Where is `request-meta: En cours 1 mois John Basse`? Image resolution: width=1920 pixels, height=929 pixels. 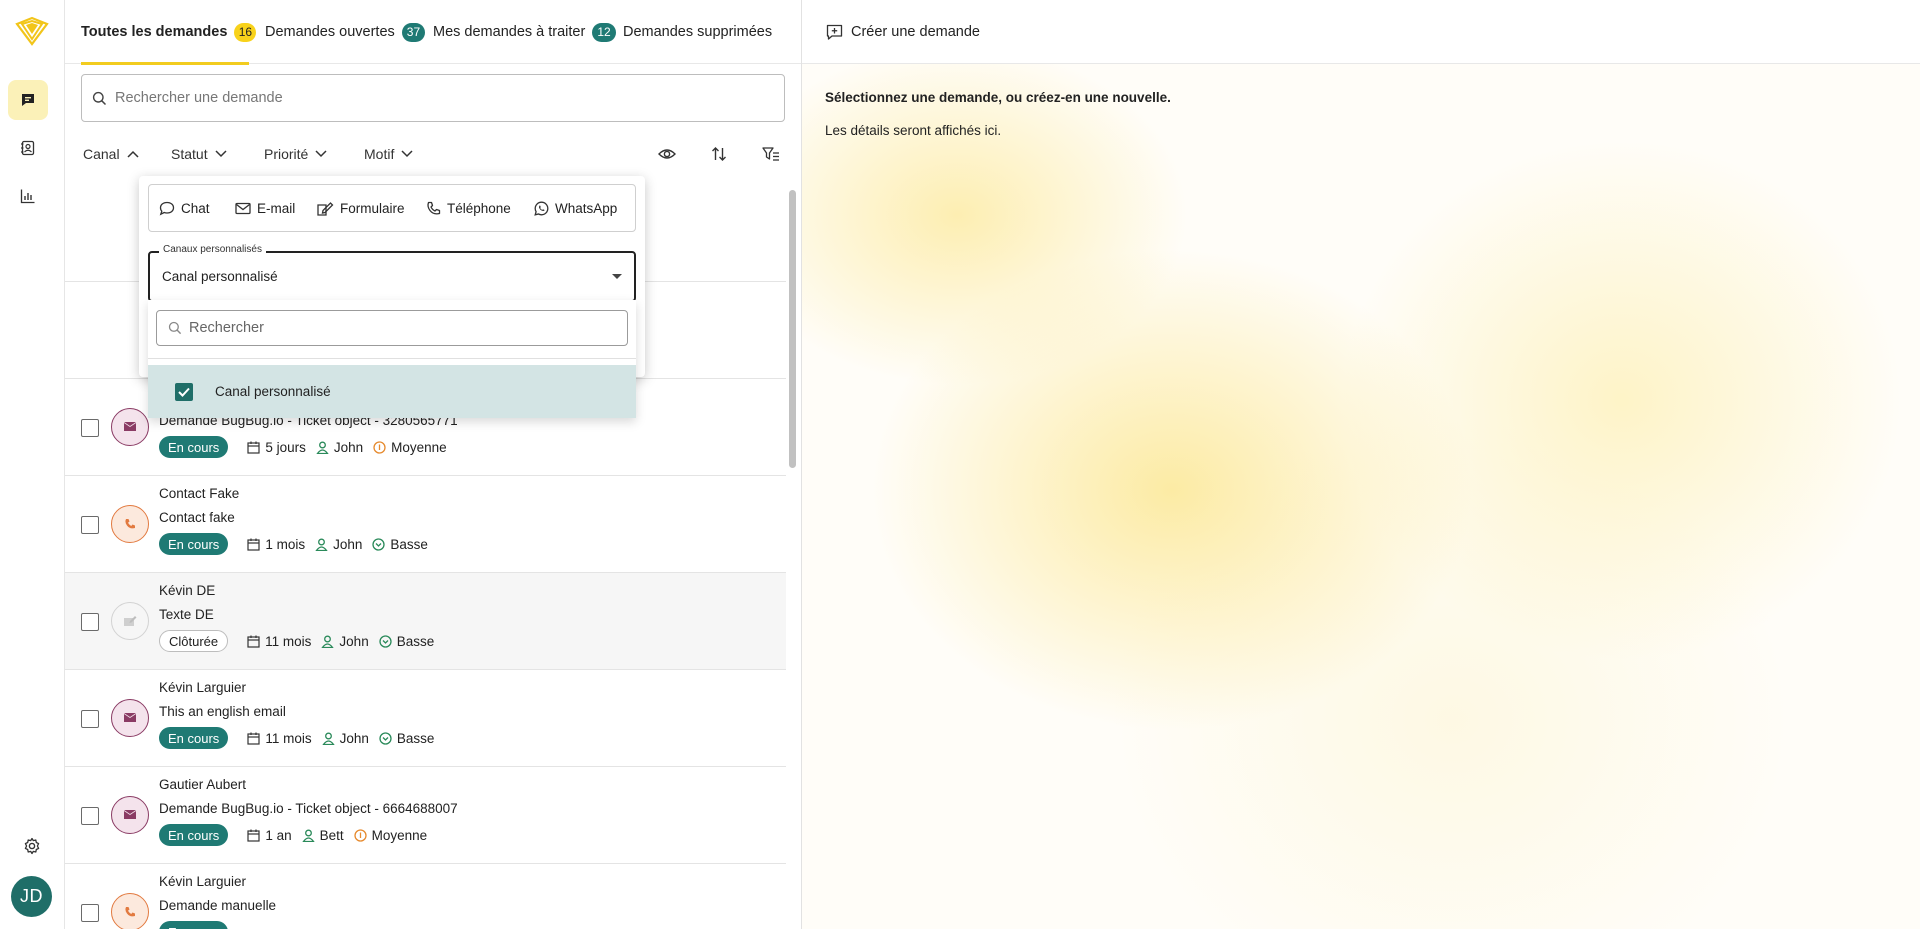
request-meta: En cours 1 mois John Basse is located at coordinates (298, 544).